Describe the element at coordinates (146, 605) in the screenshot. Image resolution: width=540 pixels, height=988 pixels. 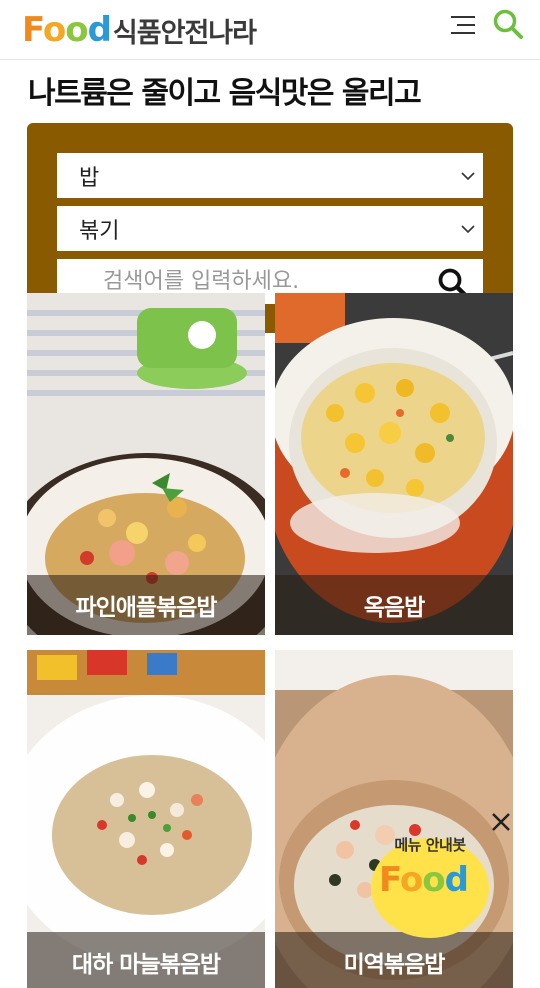
I see `recipe-name: 파인애플볶음밥` at that location.